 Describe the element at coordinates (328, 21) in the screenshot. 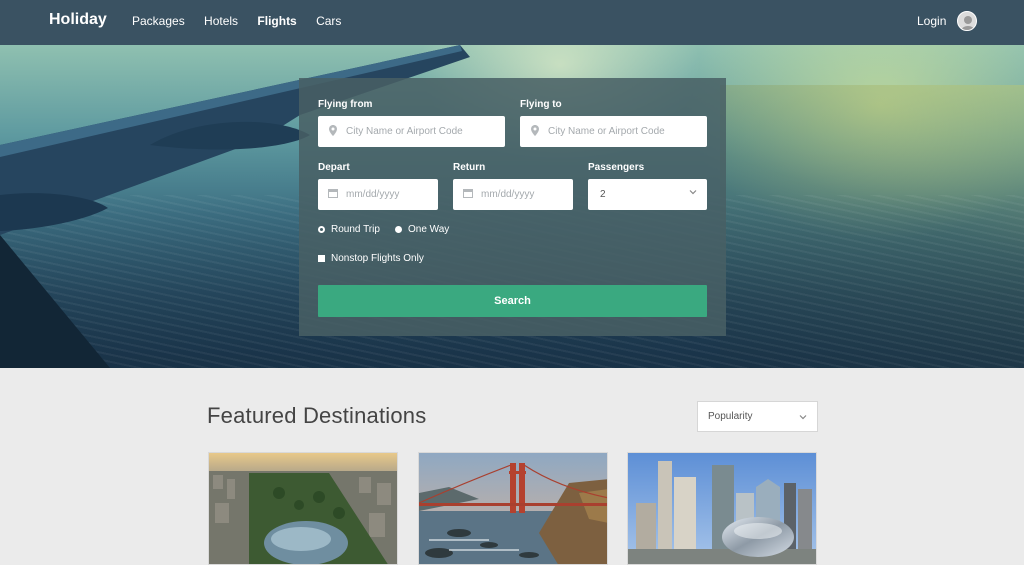

I see `nav-link-cars: Cars` at that location.